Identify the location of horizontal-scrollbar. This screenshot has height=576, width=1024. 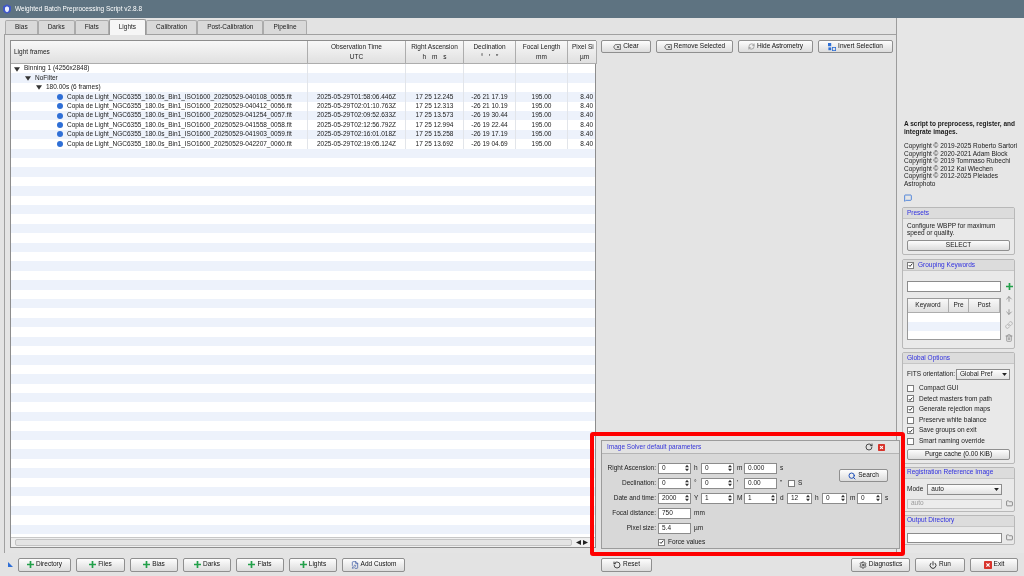
(303, 542).